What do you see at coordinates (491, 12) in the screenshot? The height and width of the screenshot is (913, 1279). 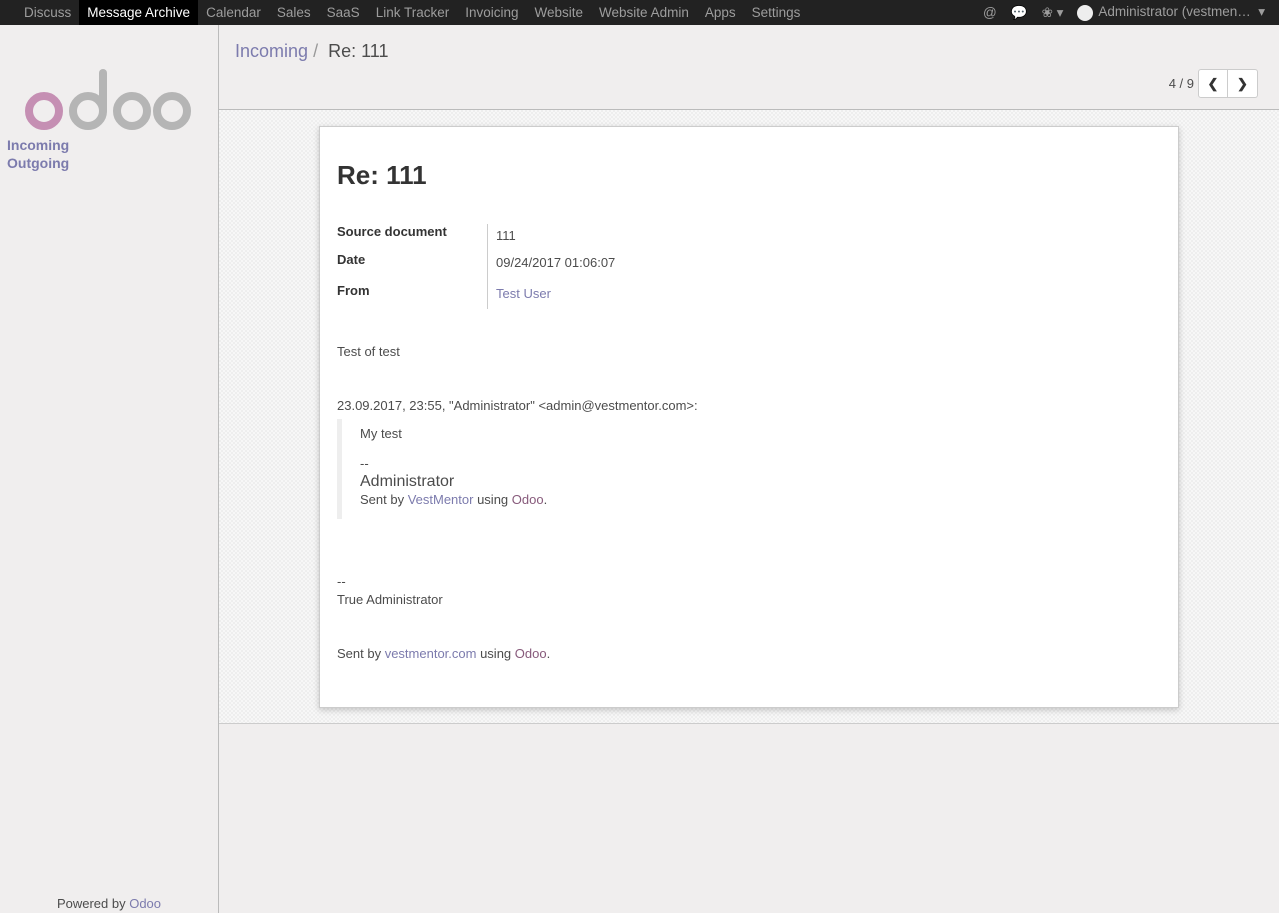 I see `menu-item-invoicing: Invoicing` at bounding box center [491, 12].